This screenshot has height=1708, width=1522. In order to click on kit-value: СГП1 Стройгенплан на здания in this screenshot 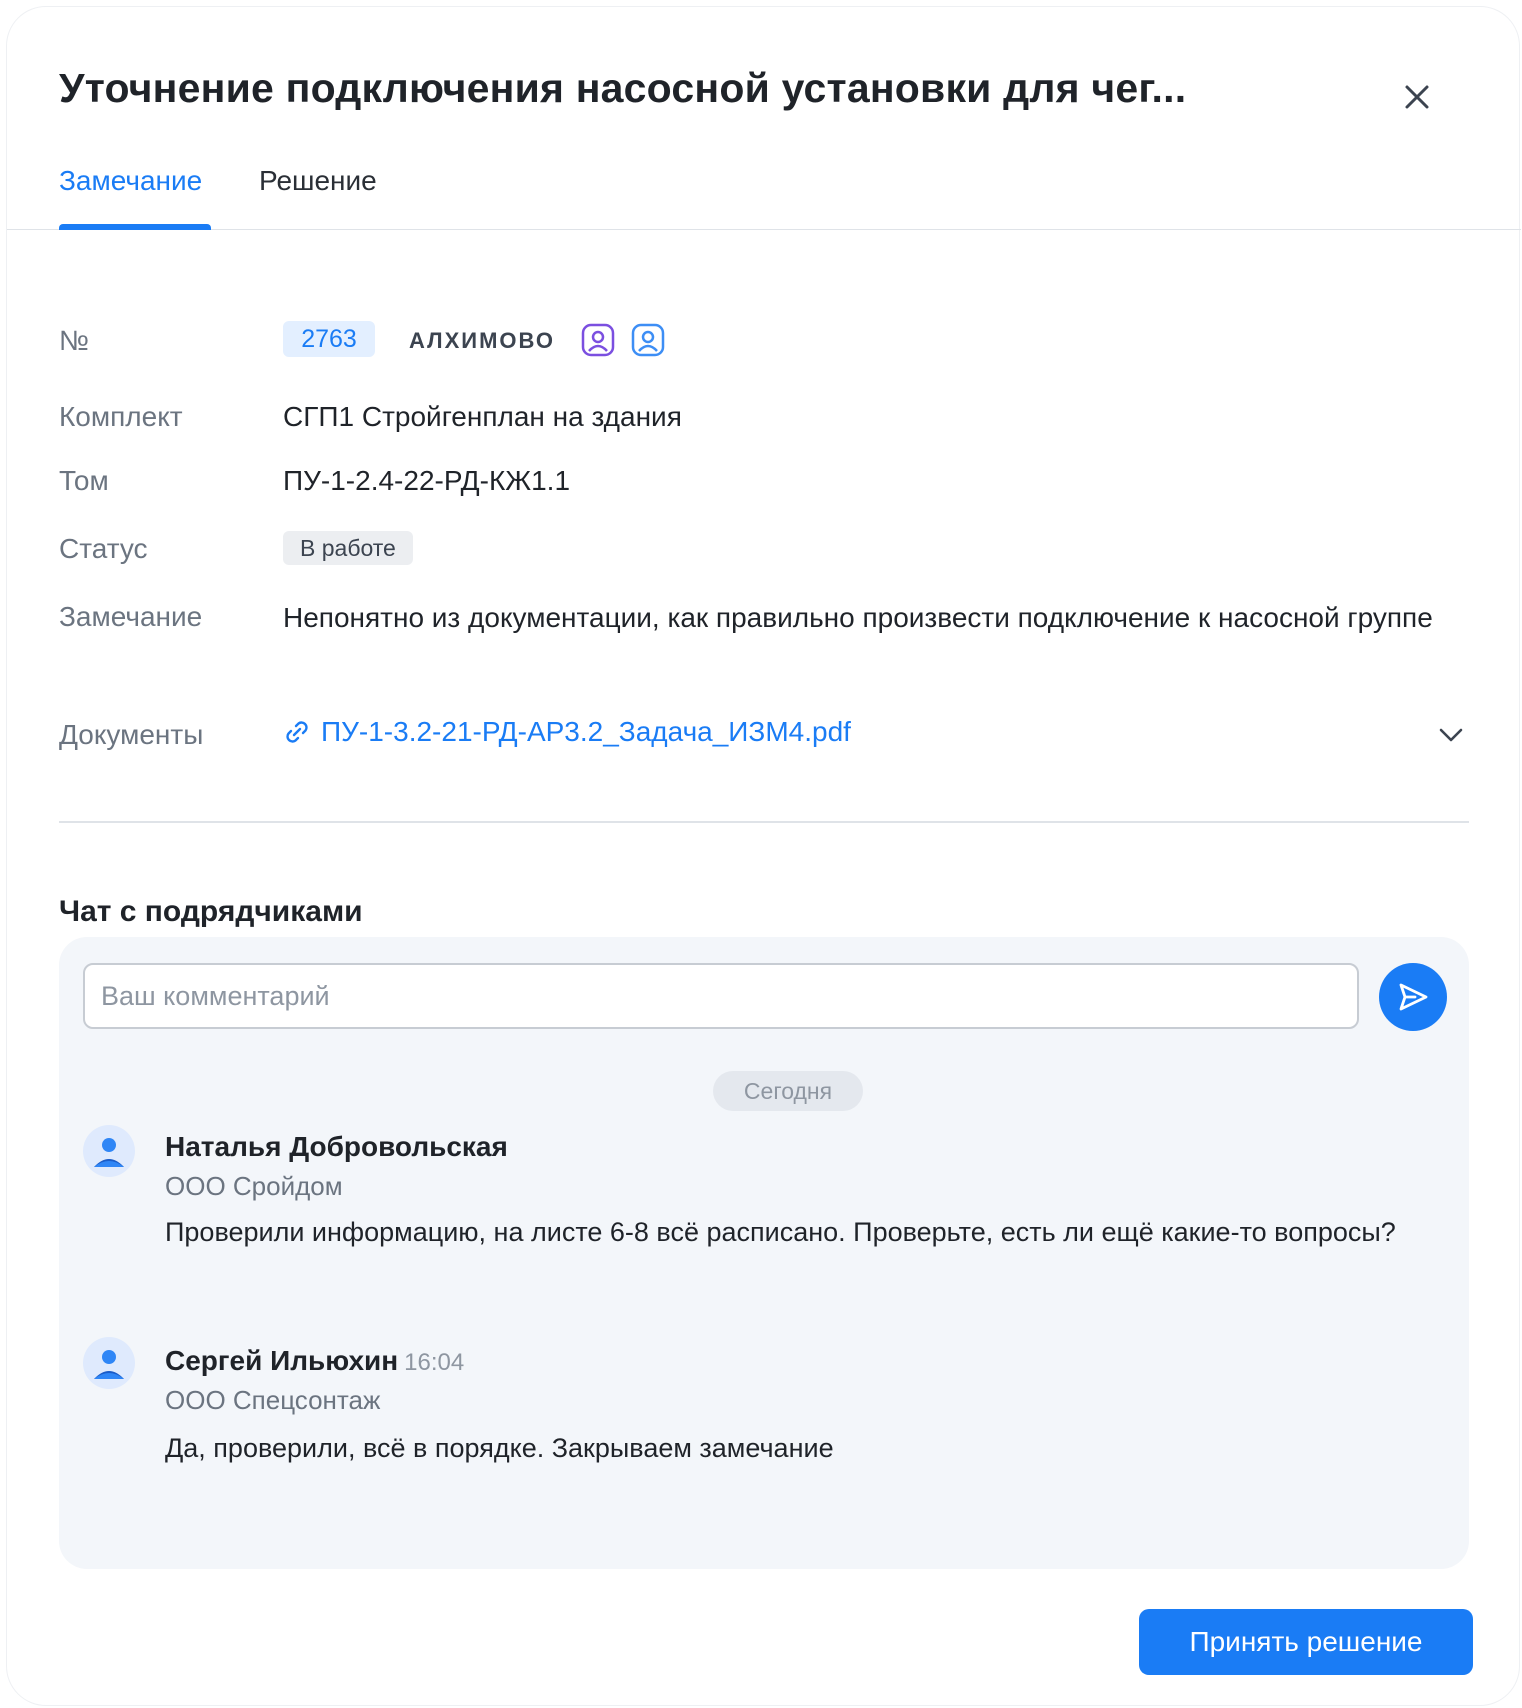, I will do `click(482, 416)`.